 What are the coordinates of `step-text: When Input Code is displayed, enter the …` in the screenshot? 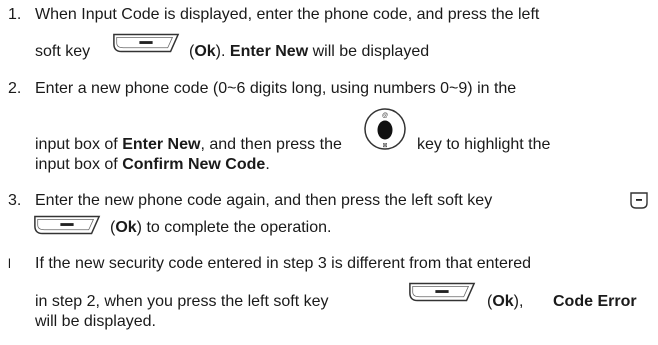 It's located at (287, 14).